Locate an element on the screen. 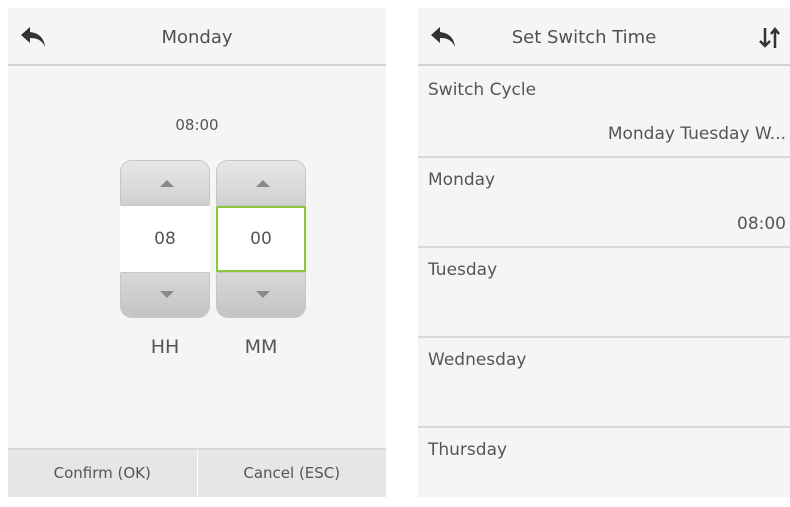 This screenshot has height=507, width=790. list-item-thursday: Thursday is located at coordinates (604, 462).